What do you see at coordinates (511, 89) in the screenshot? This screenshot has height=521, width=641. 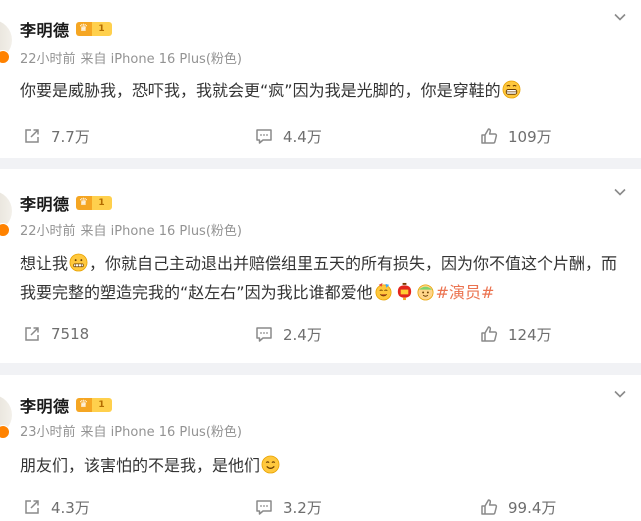 I see `grin-emoji` at bounding box center [511, 89].